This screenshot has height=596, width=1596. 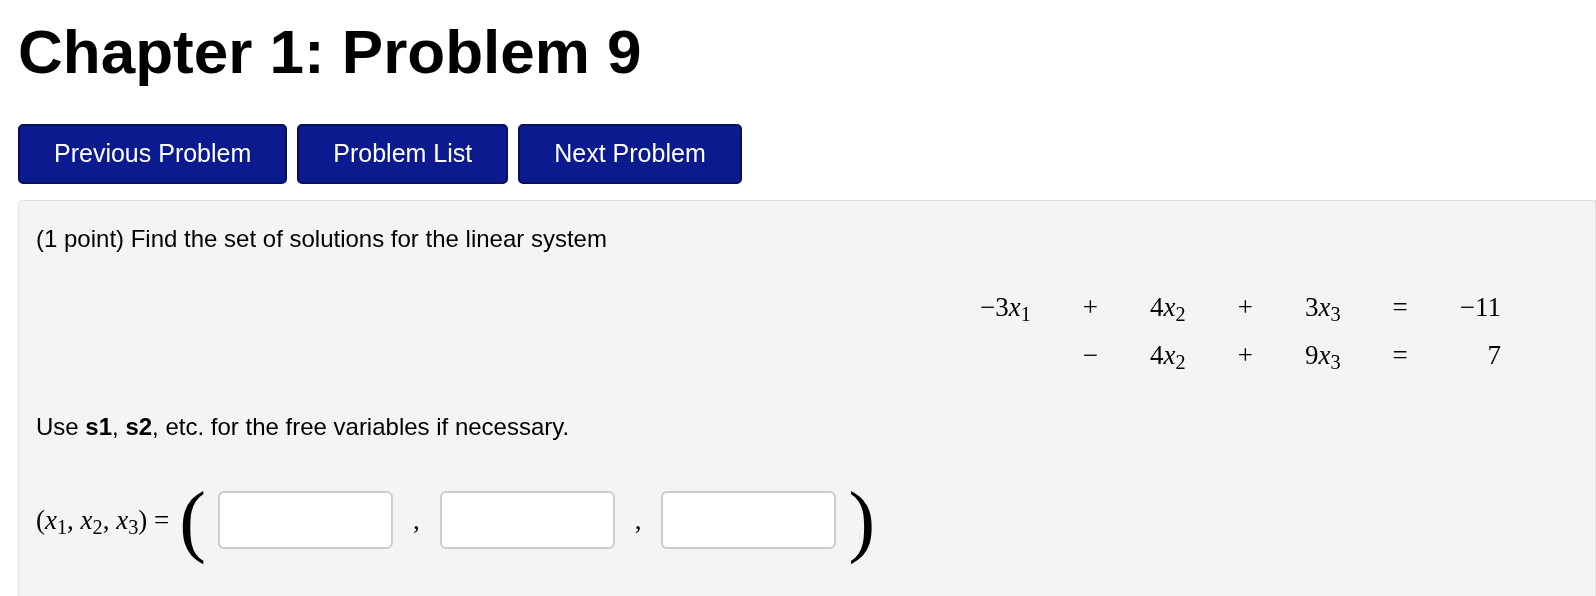 I want to click on answer-label: (x$_{1}$, x$_{2}$, x$_{3}$) =, so click(x=103, y=521).